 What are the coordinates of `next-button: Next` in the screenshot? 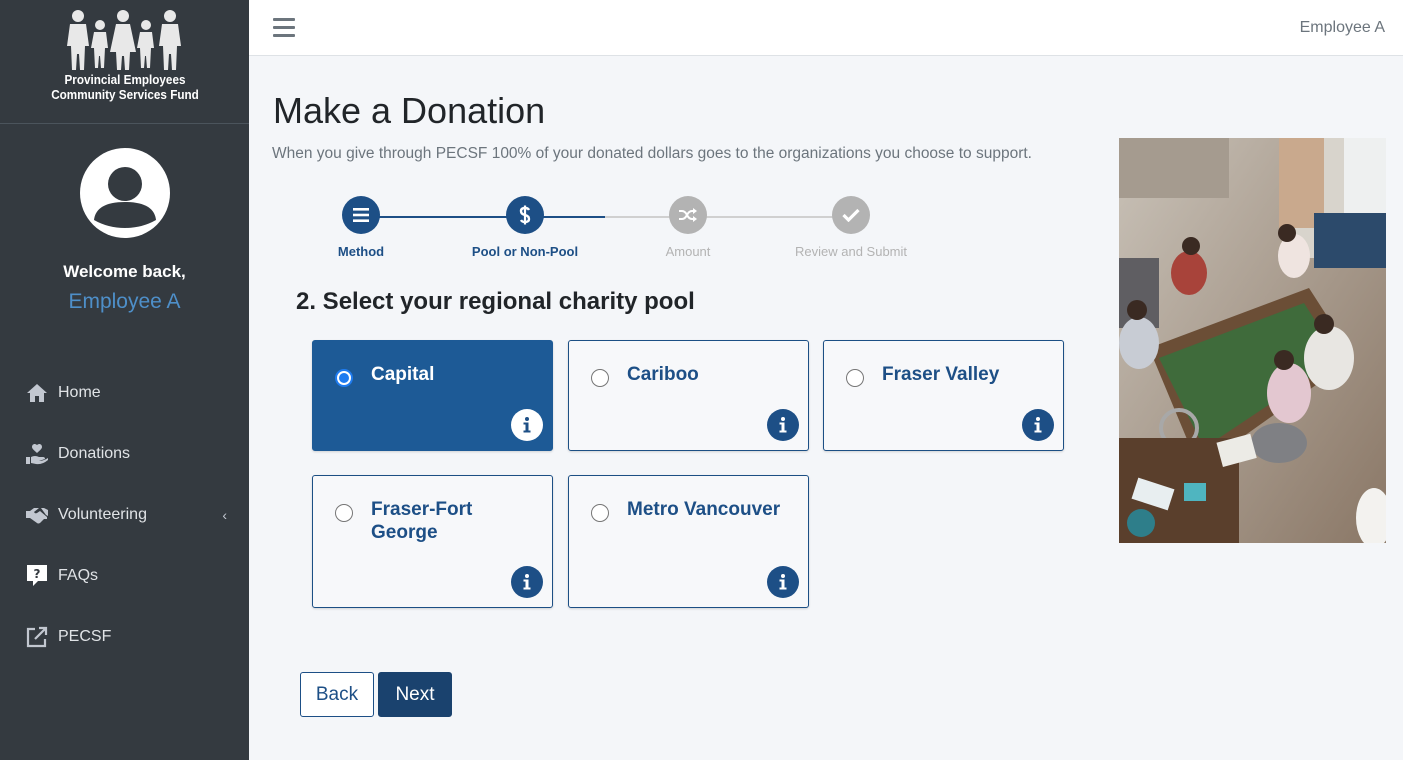 It's located at (415, 694).